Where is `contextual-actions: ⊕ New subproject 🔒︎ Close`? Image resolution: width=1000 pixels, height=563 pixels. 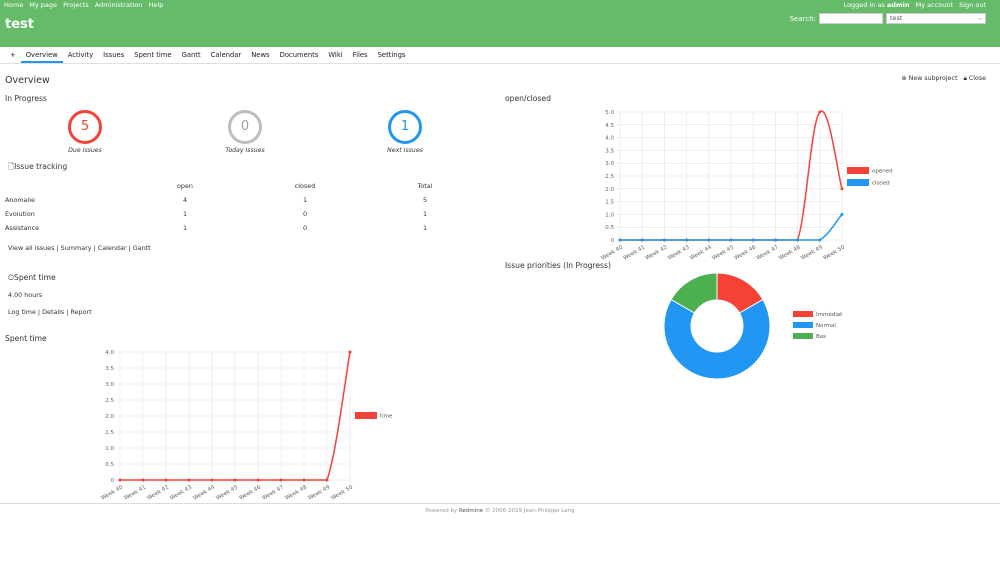 contextual-actions: ⊕ New subproject 🔒︎ Close is located at coordinates (943, 79).